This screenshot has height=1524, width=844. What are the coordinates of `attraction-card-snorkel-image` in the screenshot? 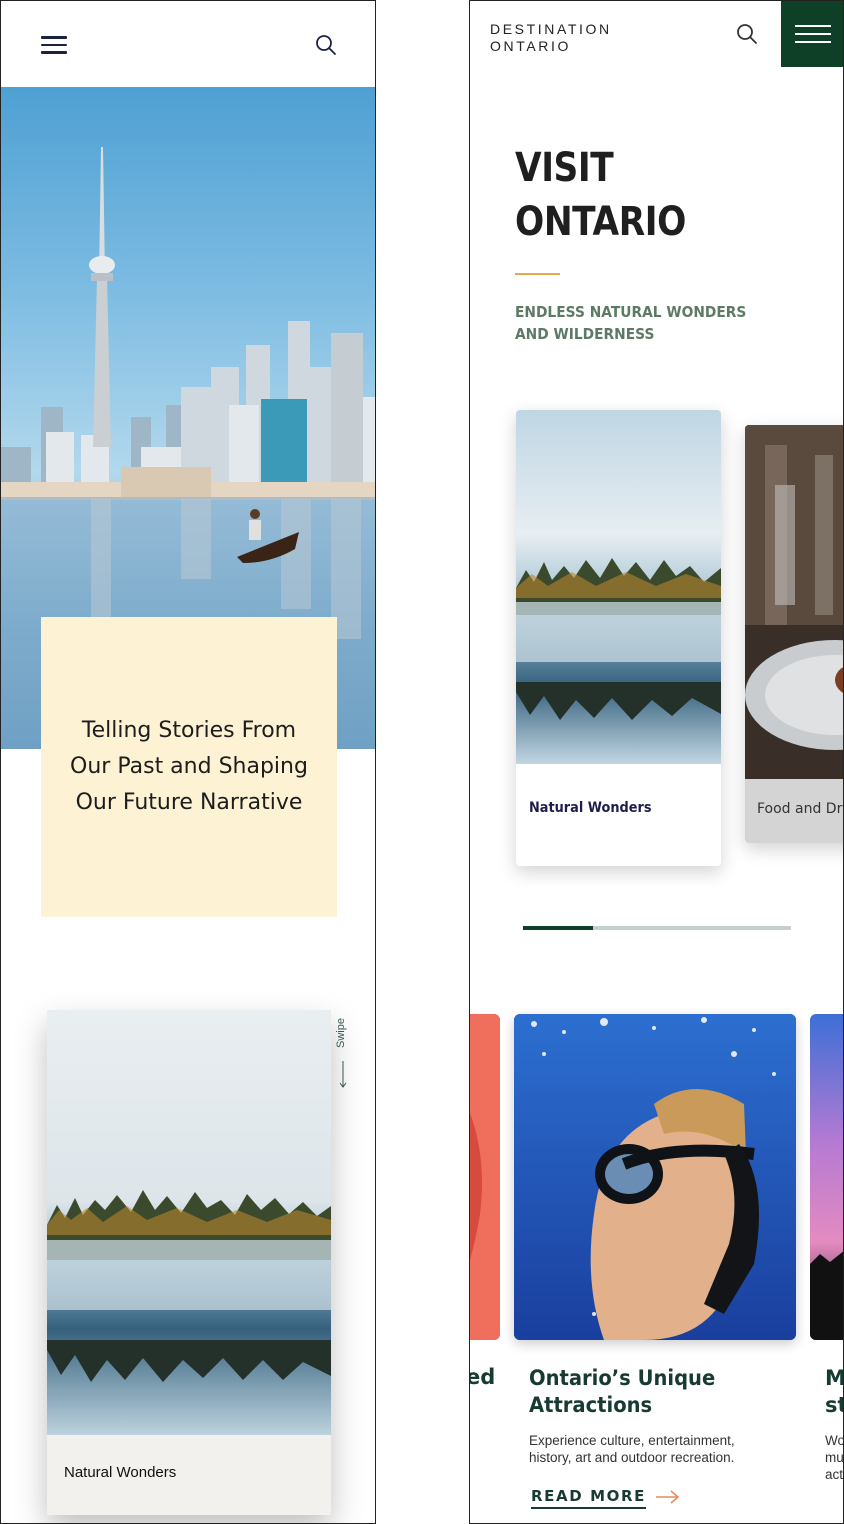 It's located at (655, 1177).